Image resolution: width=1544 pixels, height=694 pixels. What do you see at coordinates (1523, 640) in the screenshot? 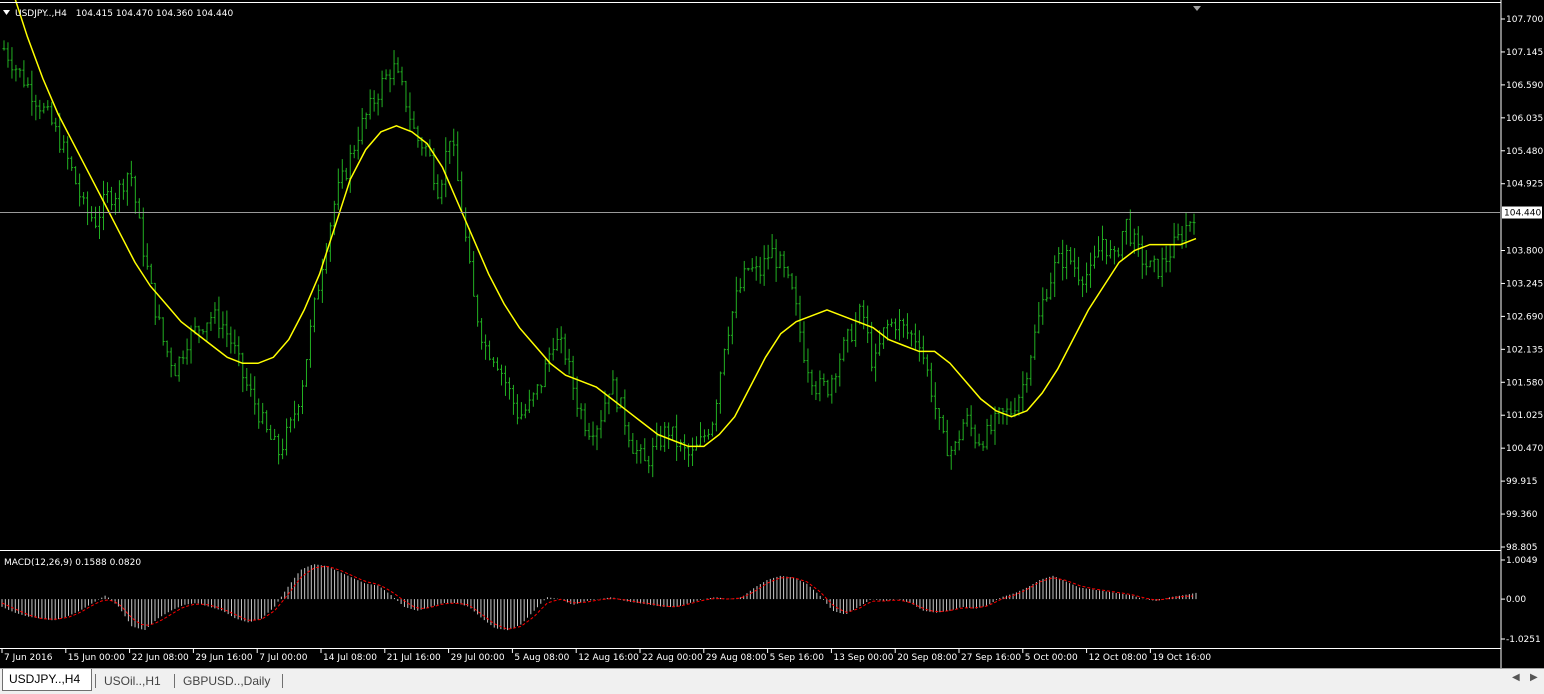
I see `macd-tick-label: -1.0251` at bounding box center [1523, 640].